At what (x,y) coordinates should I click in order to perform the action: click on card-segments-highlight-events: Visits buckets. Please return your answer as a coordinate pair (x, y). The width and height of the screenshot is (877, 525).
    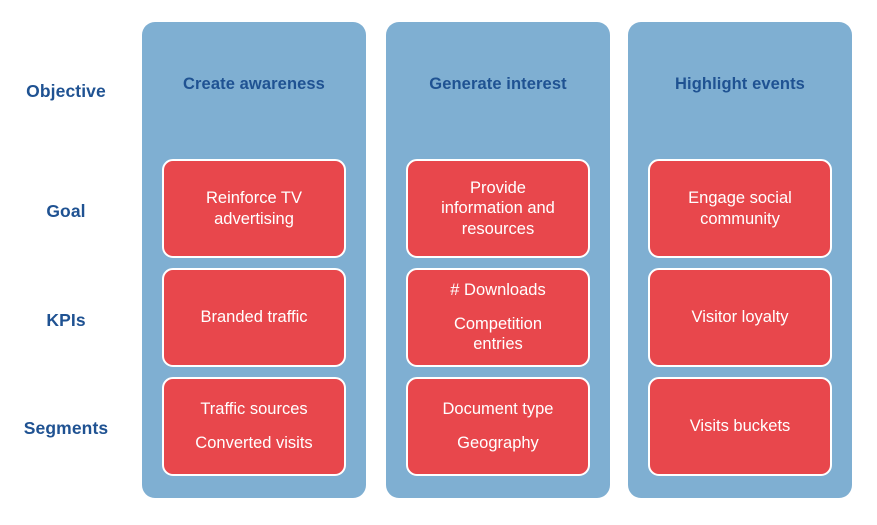
    Looking at the image, I should click on (740, 426).